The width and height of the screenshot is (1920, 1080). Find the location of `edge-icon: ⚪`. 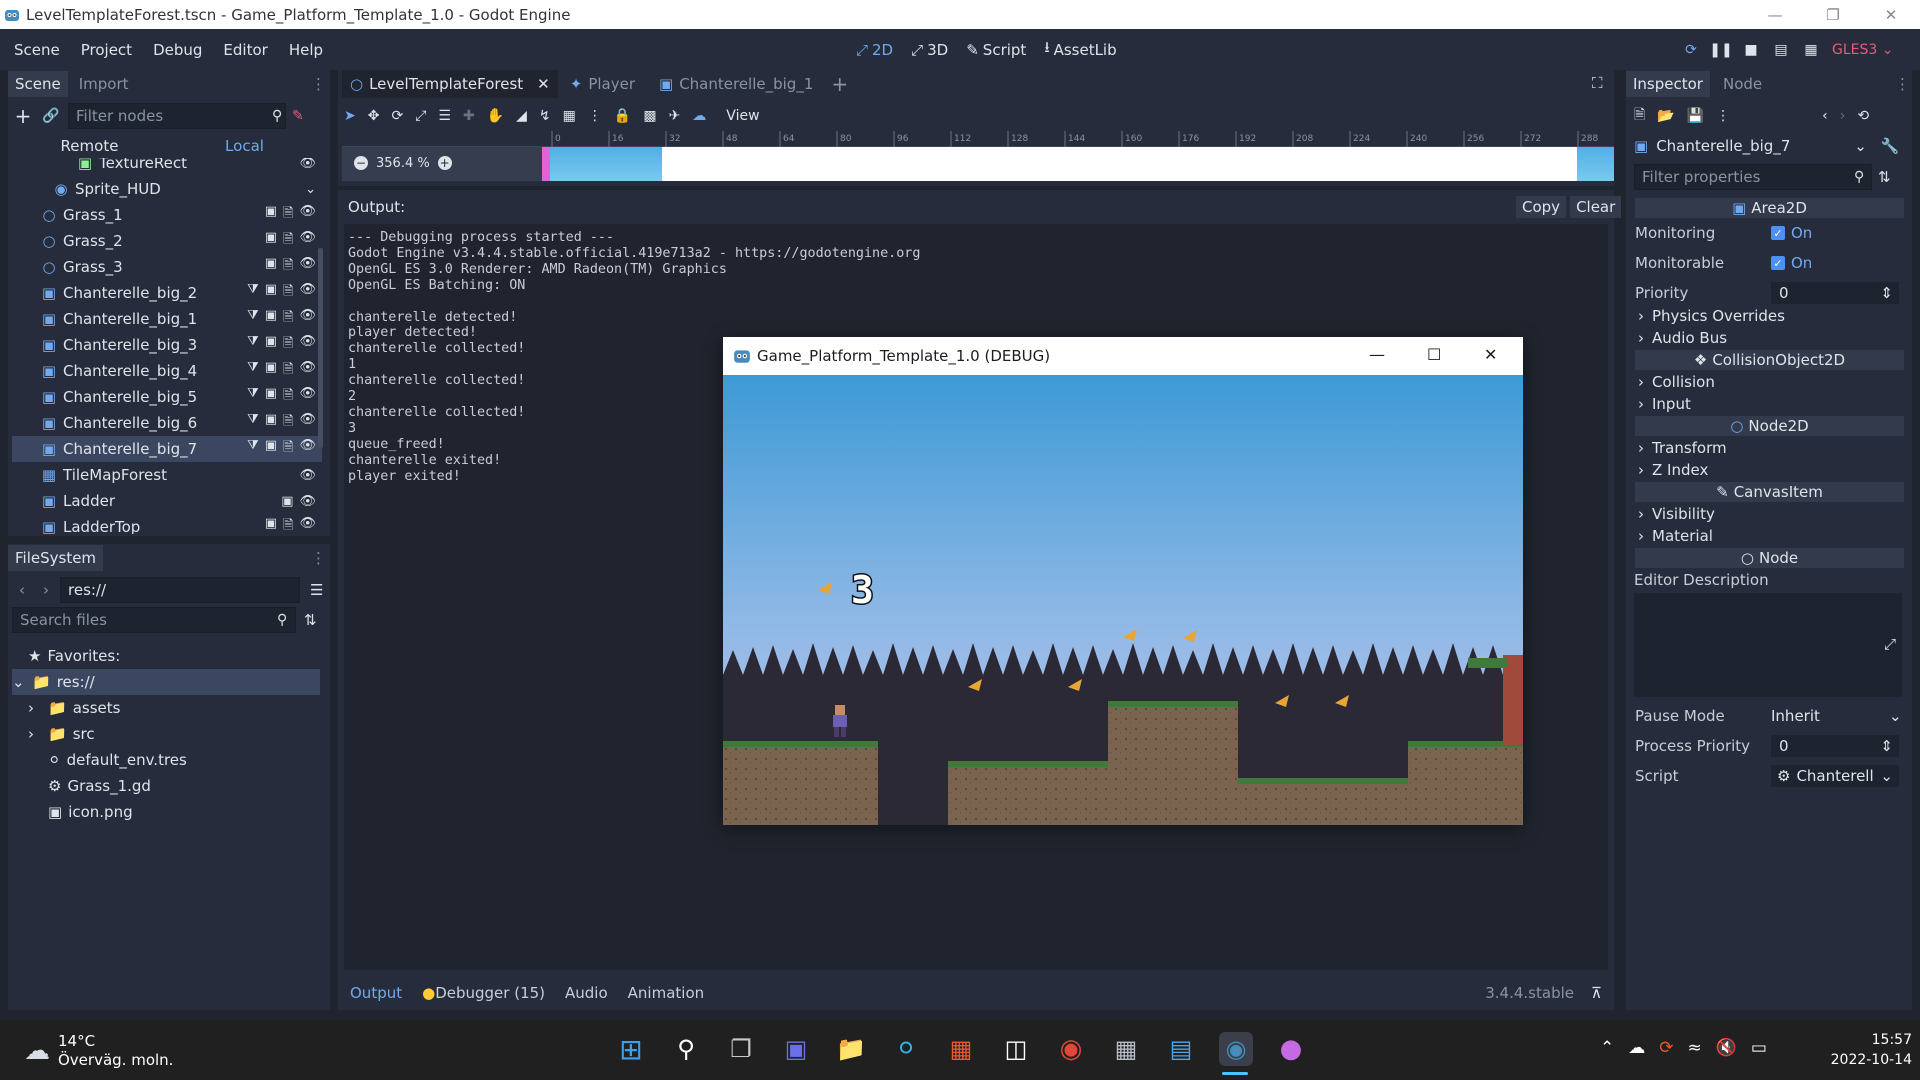

edge-icon: ⚪ is located at coordinates (906, 1049).